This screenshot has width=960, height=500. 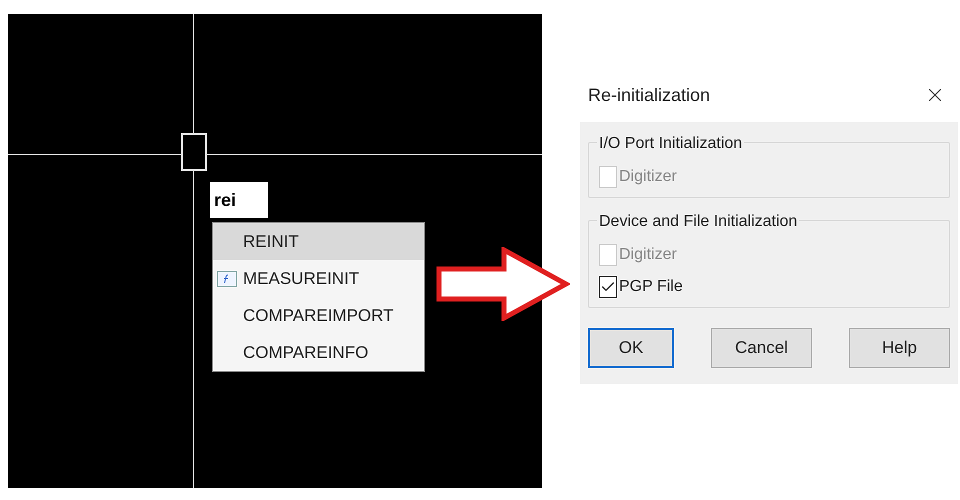 What do you see at coordinates (631, 348) in the screenshot?
I see `dialog-button: OK` at bounding box center [631, 348].